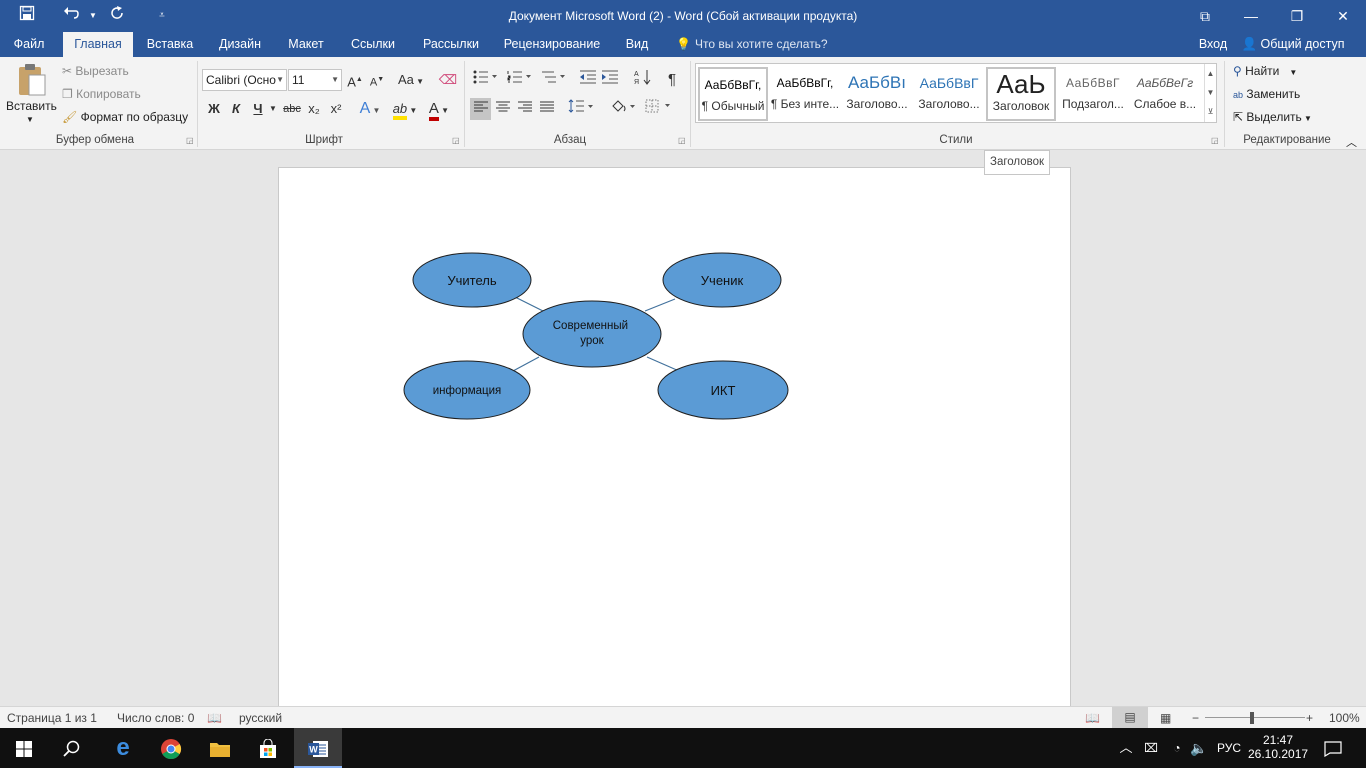  Describe the element at coordinates (451, 44) in the screenshot. I see `tab-mailings: Рассылки` at that location.